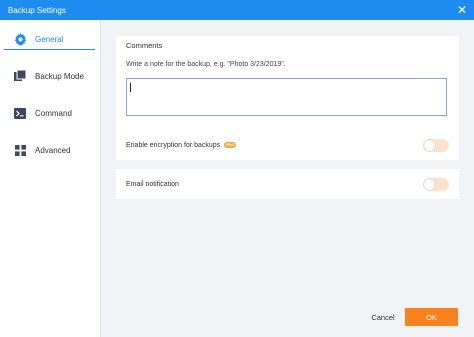  Describe the element at coordinates (431, 317) in the screenshot. I see `ok-button: OK` at that location.